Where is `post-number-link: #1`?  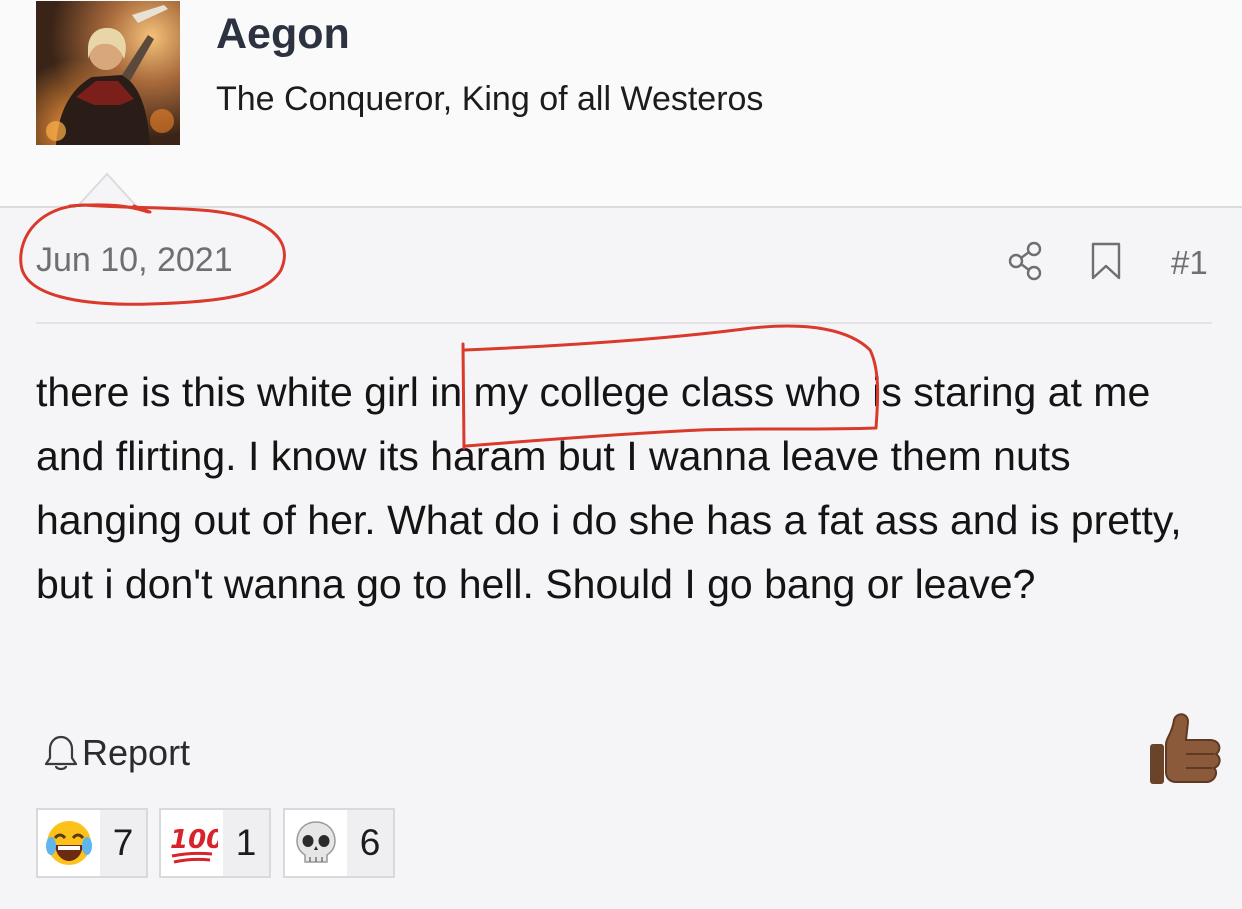 post-number-link: #1 is located at coordinates (1189, 263).